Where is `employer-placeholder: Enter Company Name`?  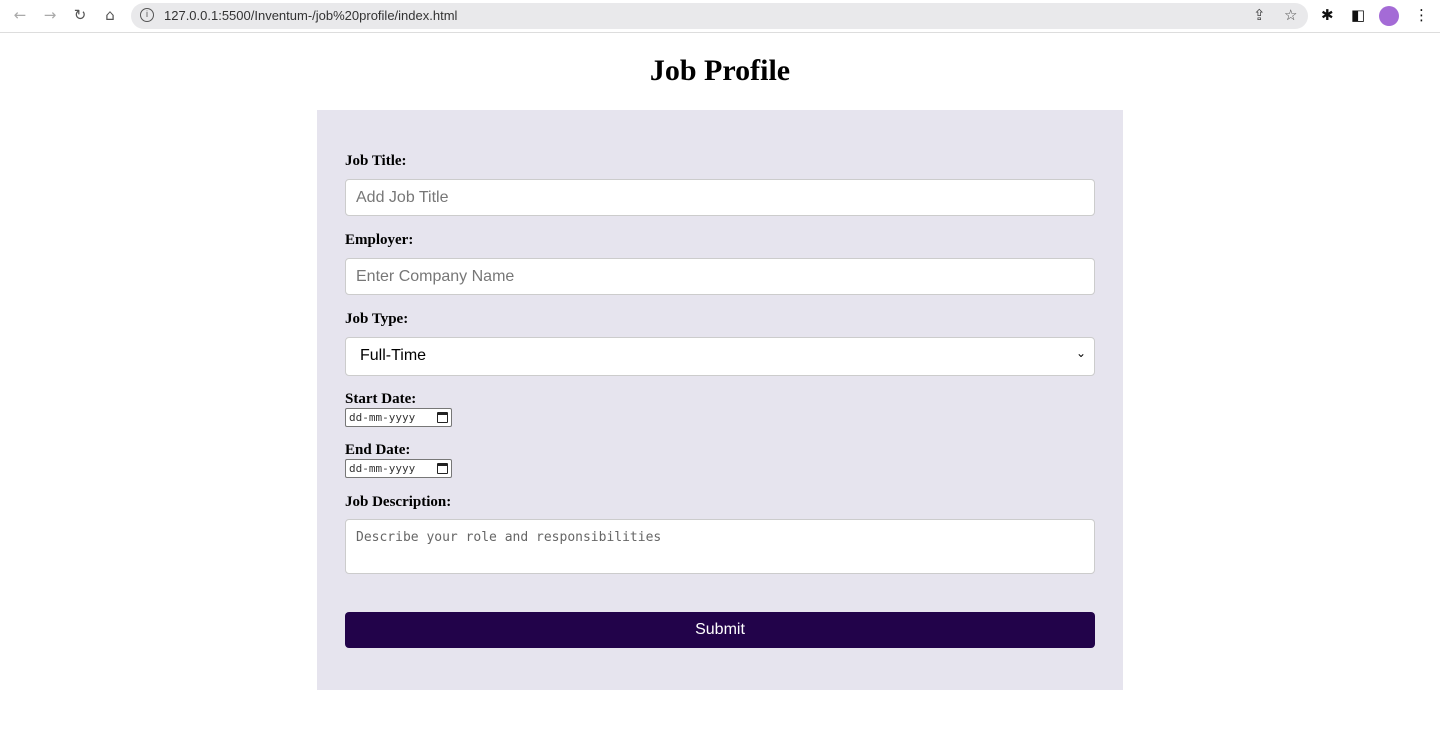
employer-placeholder: Enter Company Name is located at coordinates (435, 276).